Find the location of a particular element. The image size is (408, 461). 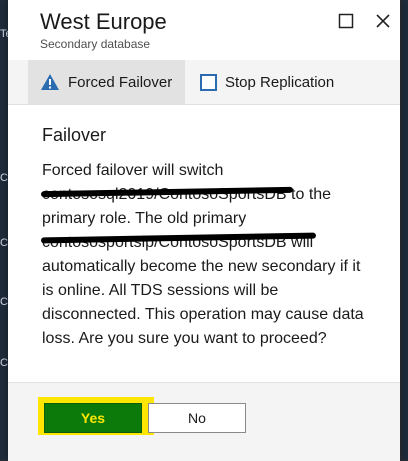

forced-failover-button: Forced Failover is located at coordinates (106, 82).